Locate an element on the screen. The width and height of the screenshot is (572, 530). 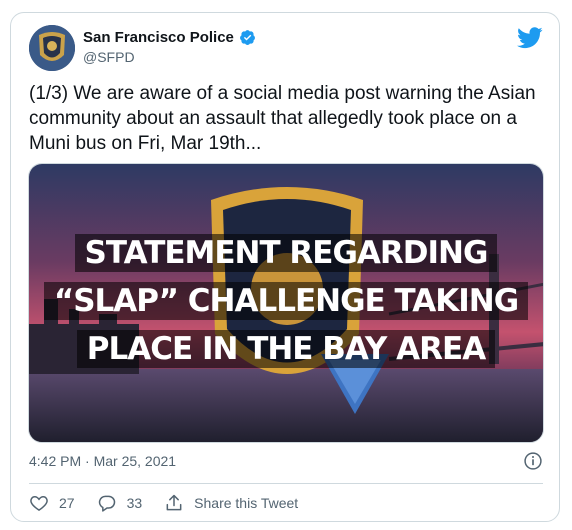
action-bar: 27 33 Share this Tweet is located at coordinates (174, 503).